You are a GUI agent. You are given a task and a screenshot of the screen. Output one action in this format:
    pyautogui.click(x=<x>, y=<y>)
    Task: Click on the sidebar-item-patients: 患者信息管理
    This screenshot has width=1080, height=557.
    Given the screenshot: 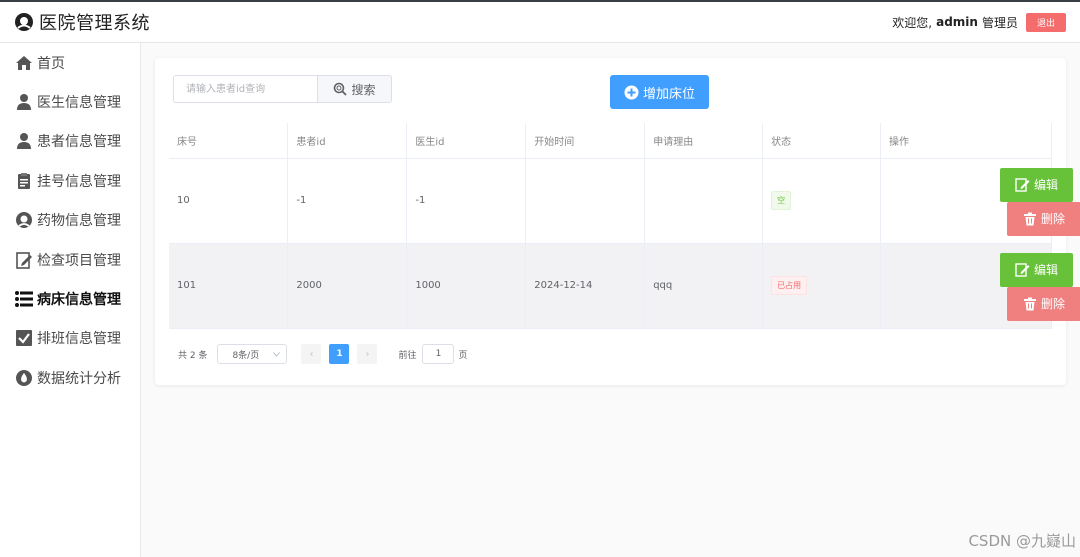 What is the action you would take?
    pyautogui.click(x=70, y=141)
    